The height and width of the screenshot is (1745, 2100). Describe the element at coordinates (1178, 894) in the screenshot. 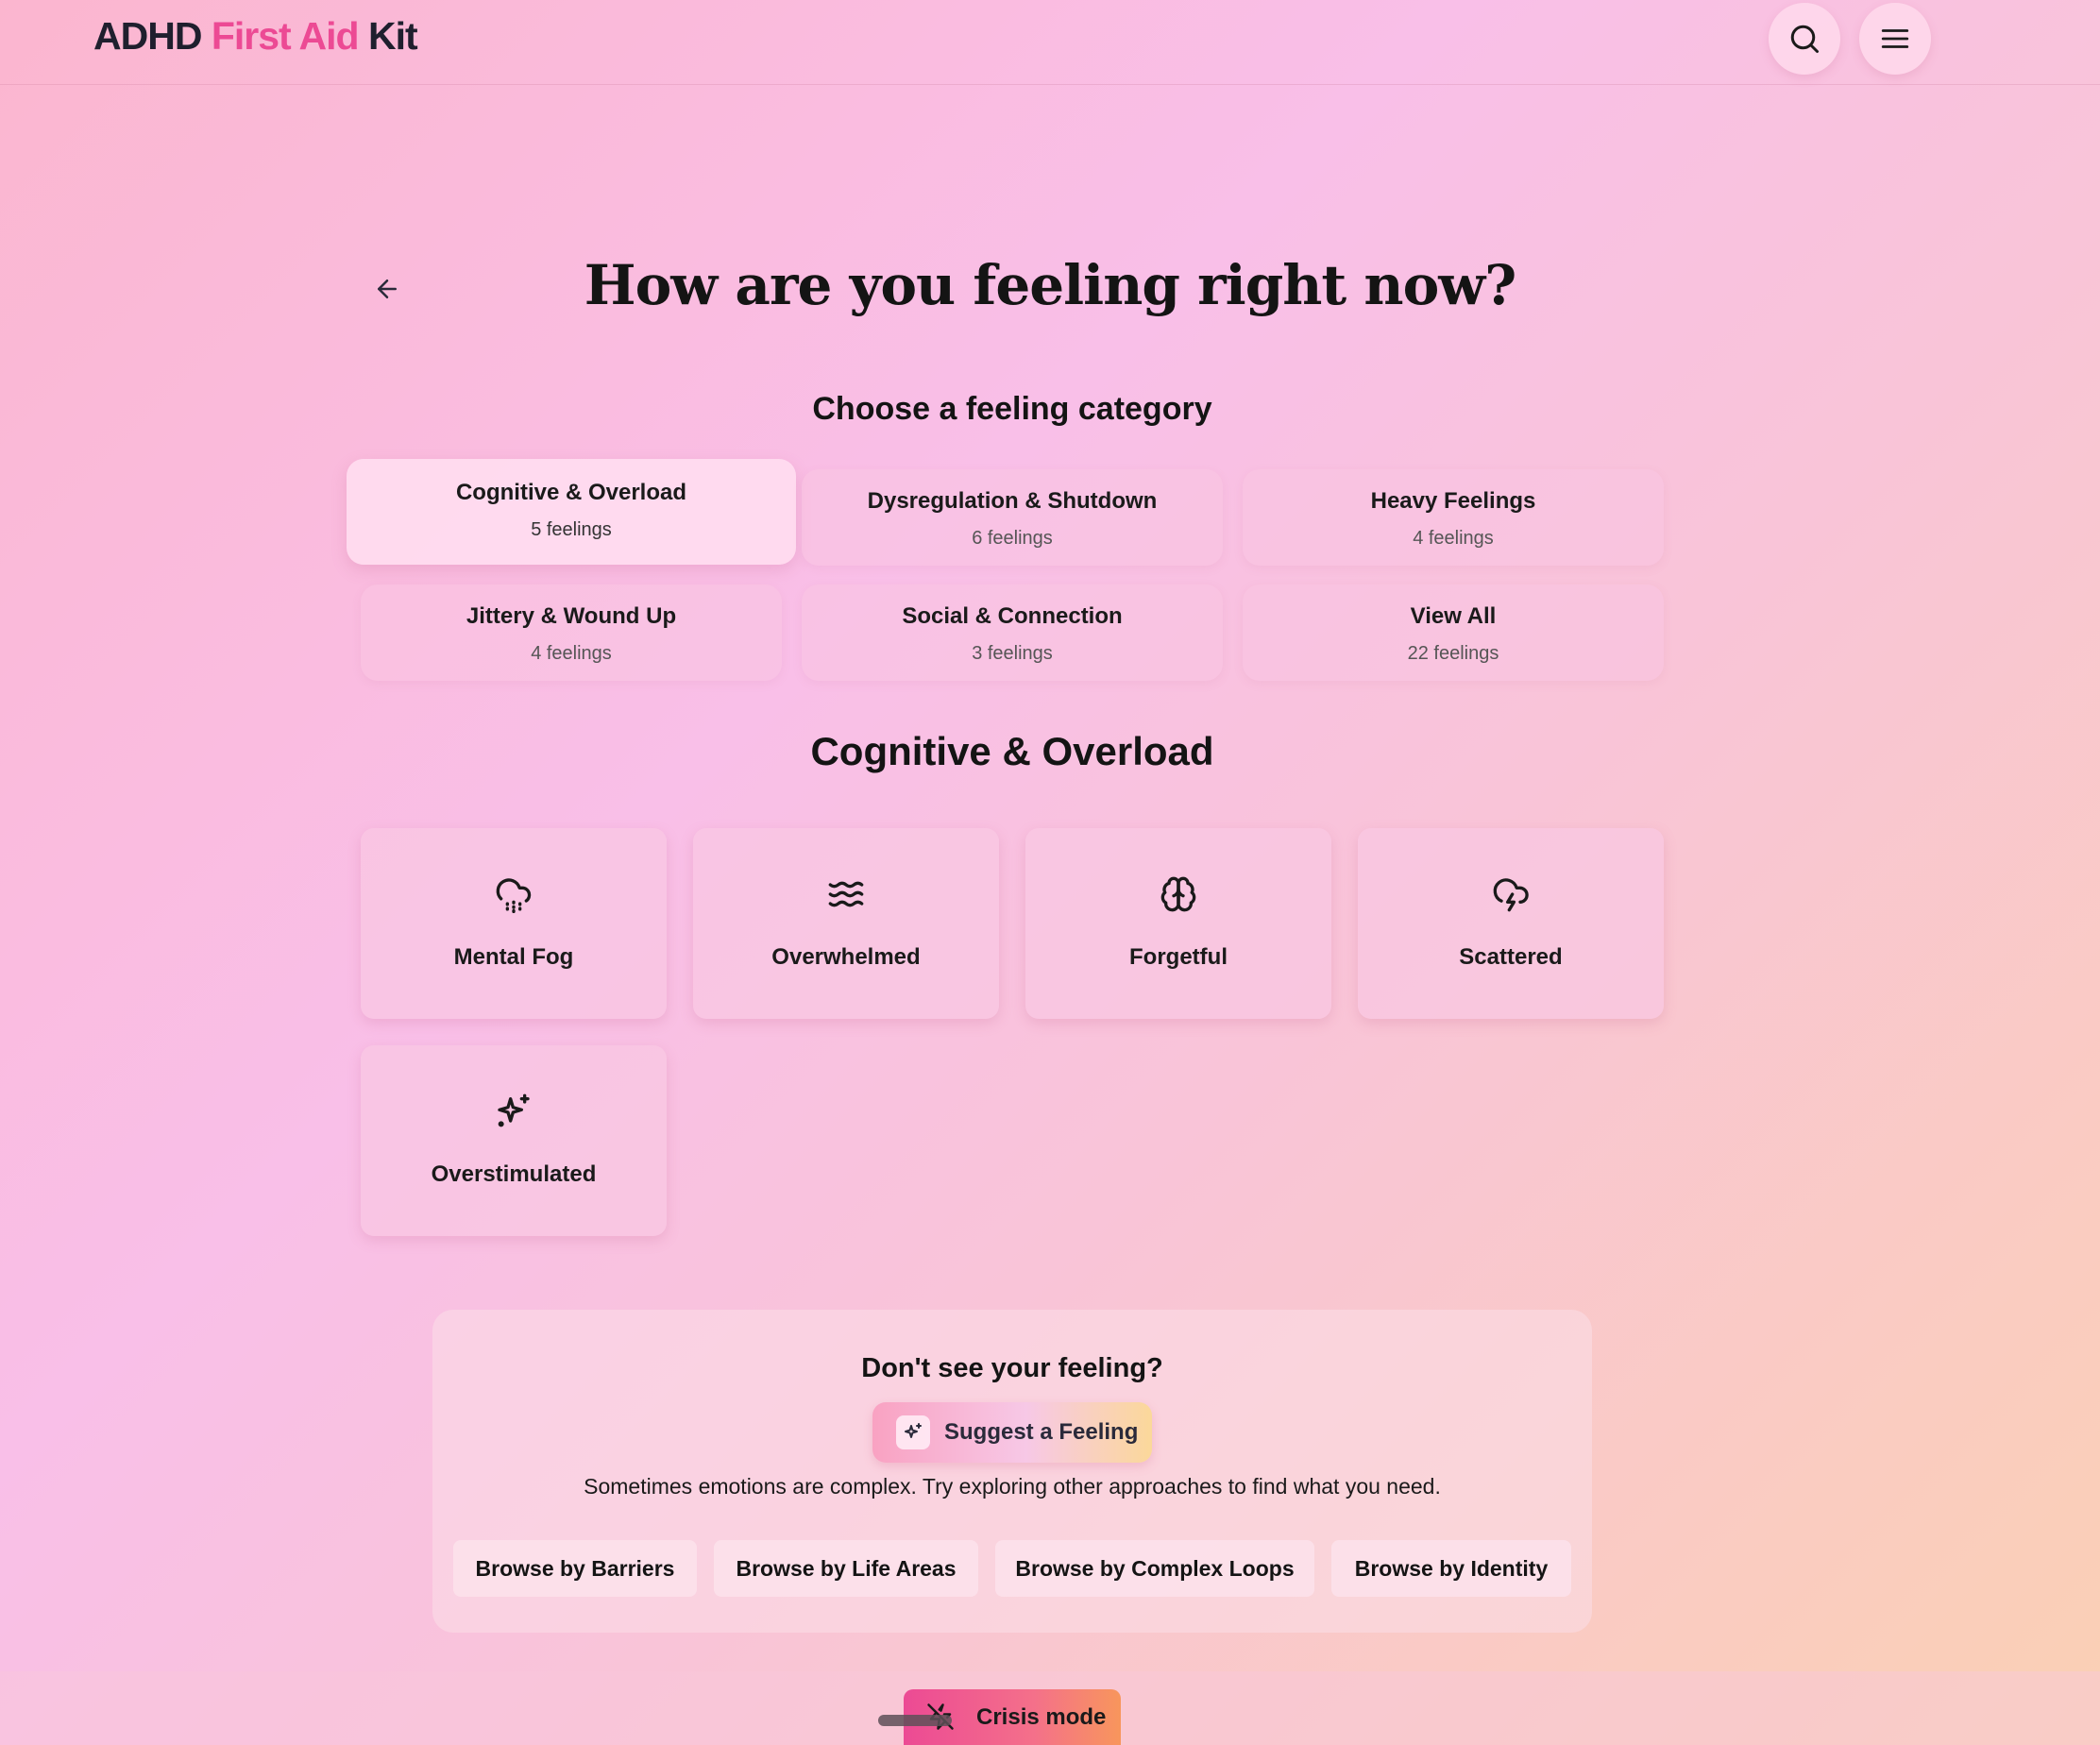

I see `brain-icon` at that location.